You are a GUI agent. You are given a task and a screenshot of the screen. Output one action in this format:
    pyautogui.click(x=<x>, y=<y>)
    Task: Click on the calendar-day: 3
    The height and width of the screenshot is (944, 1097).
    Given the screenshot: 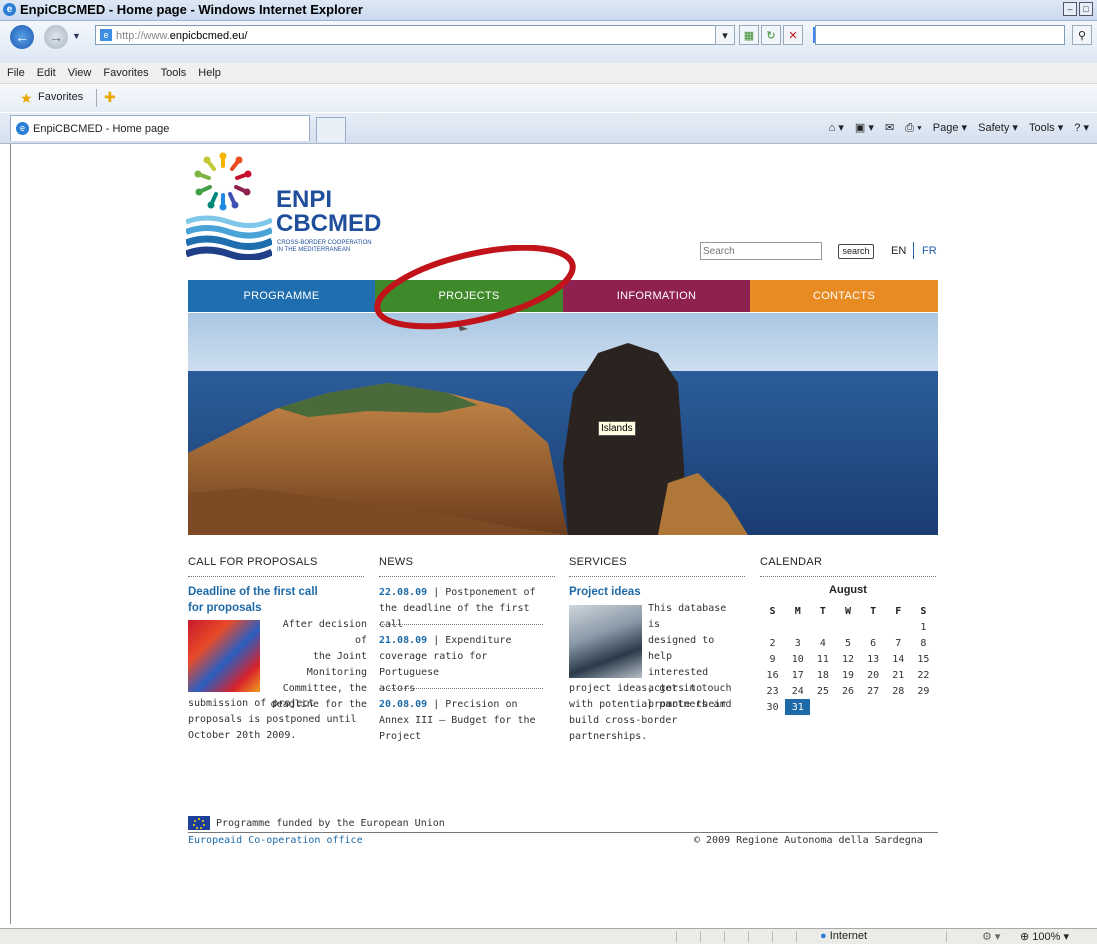 What is the action you would take?
    pyautogui.click(x=797, y=643)
    